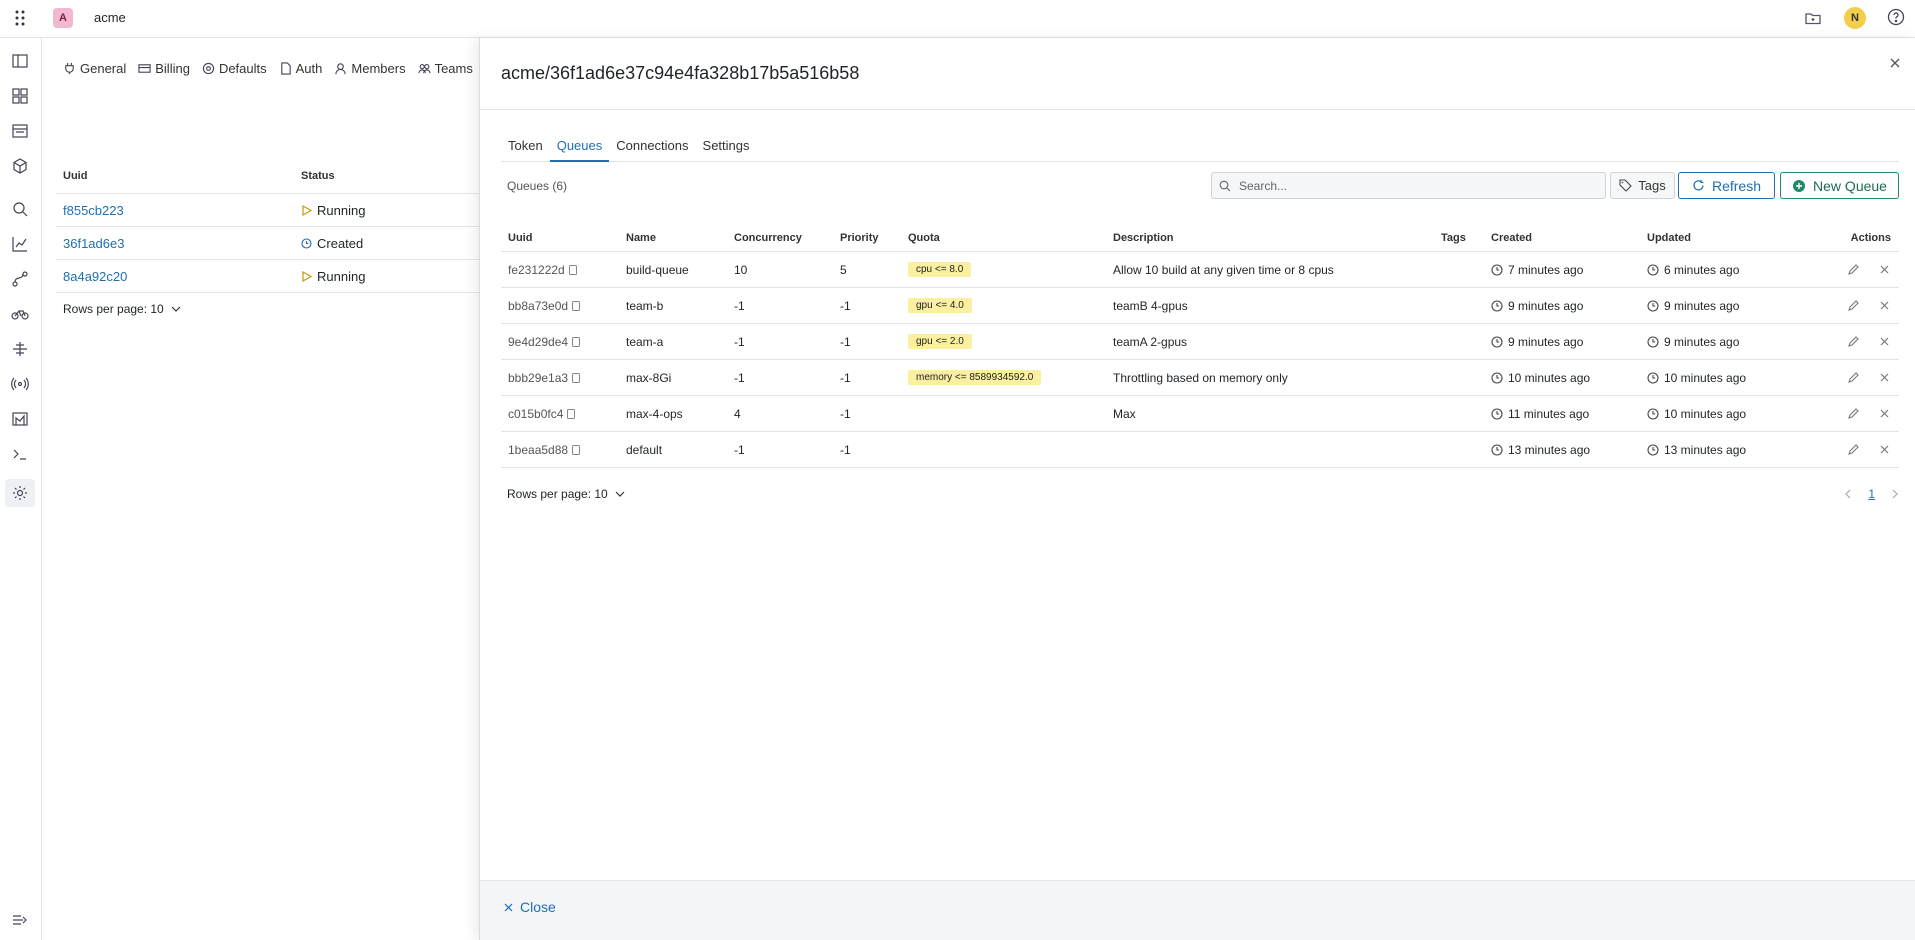 The height and width of the screenshot is (940, 1915). I want to click on row-uuid-link: 8a4a92c20, so click(178, 276).